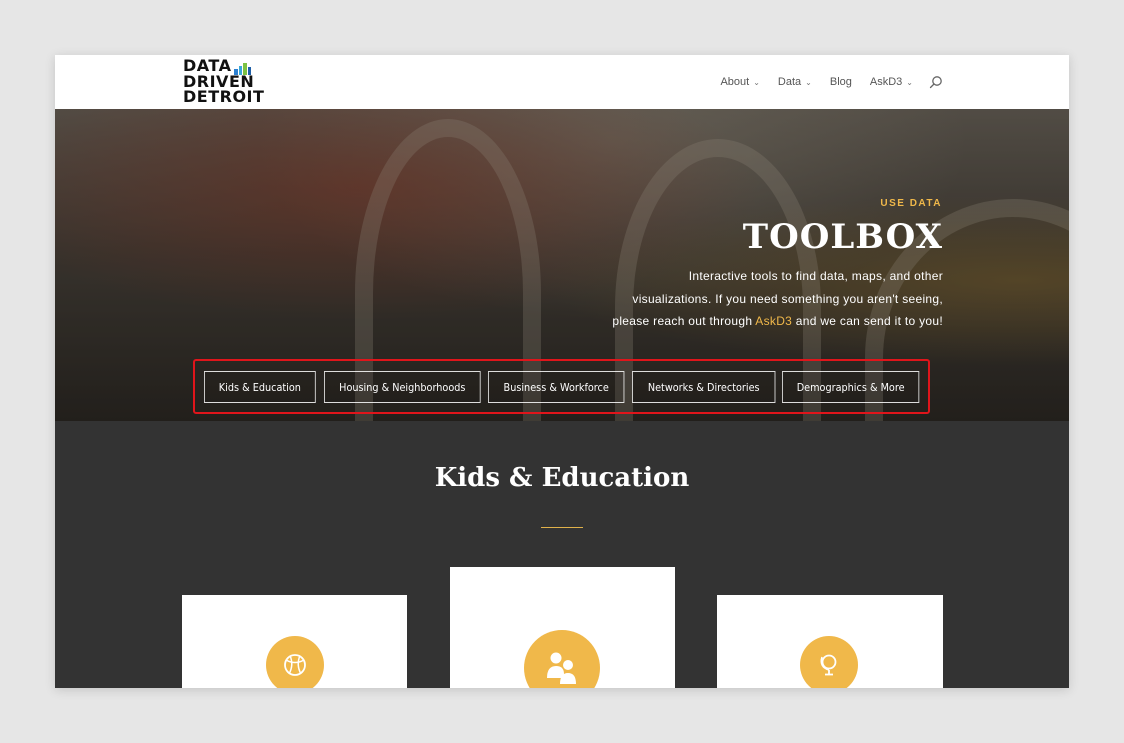 The image size is (1124, 743). Describe the element at coordinates (773, 321) in the screenshot. I see `askd3-link: AskD3` at that location.